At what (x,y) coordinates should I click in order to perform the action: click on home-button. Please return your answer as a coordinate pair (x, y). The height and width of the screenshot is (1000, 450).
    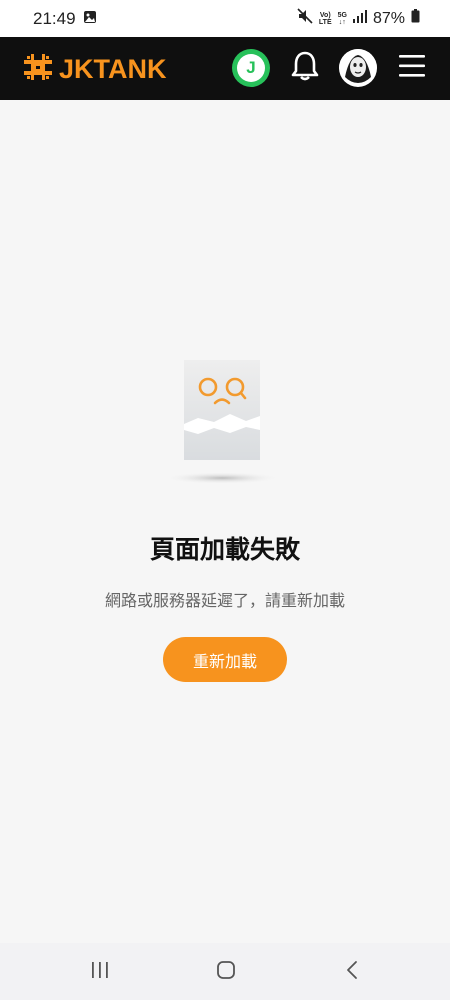
    Looking at the image, I should click on (226, 972).